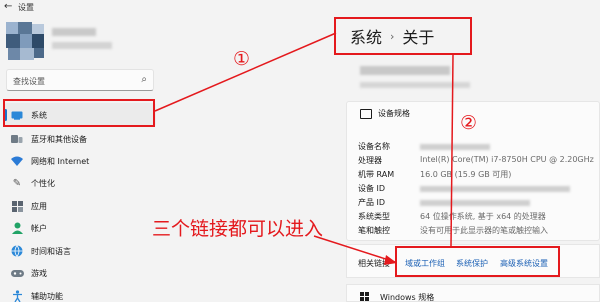 The height and width of the screenshot is (302, 600). What do you see at coordinates (26, 7) in the screenshot?
I see `window-title: 设置` at bounding box center [26, 7].